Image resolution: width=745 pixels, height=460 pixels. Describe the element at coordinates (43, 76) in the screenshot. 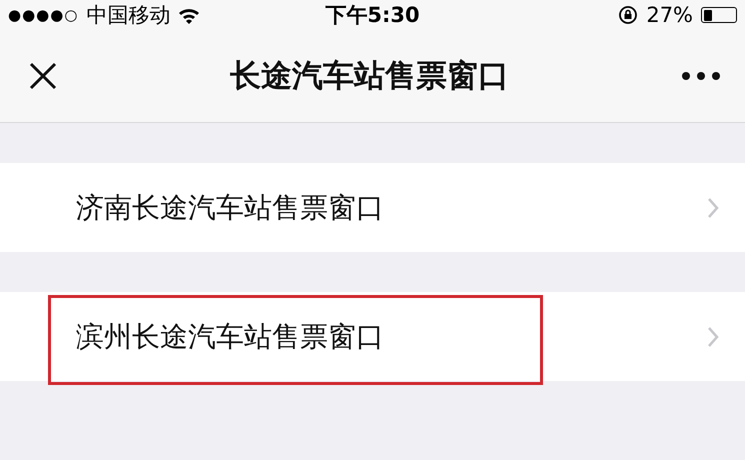

I see `close-button` at that location.